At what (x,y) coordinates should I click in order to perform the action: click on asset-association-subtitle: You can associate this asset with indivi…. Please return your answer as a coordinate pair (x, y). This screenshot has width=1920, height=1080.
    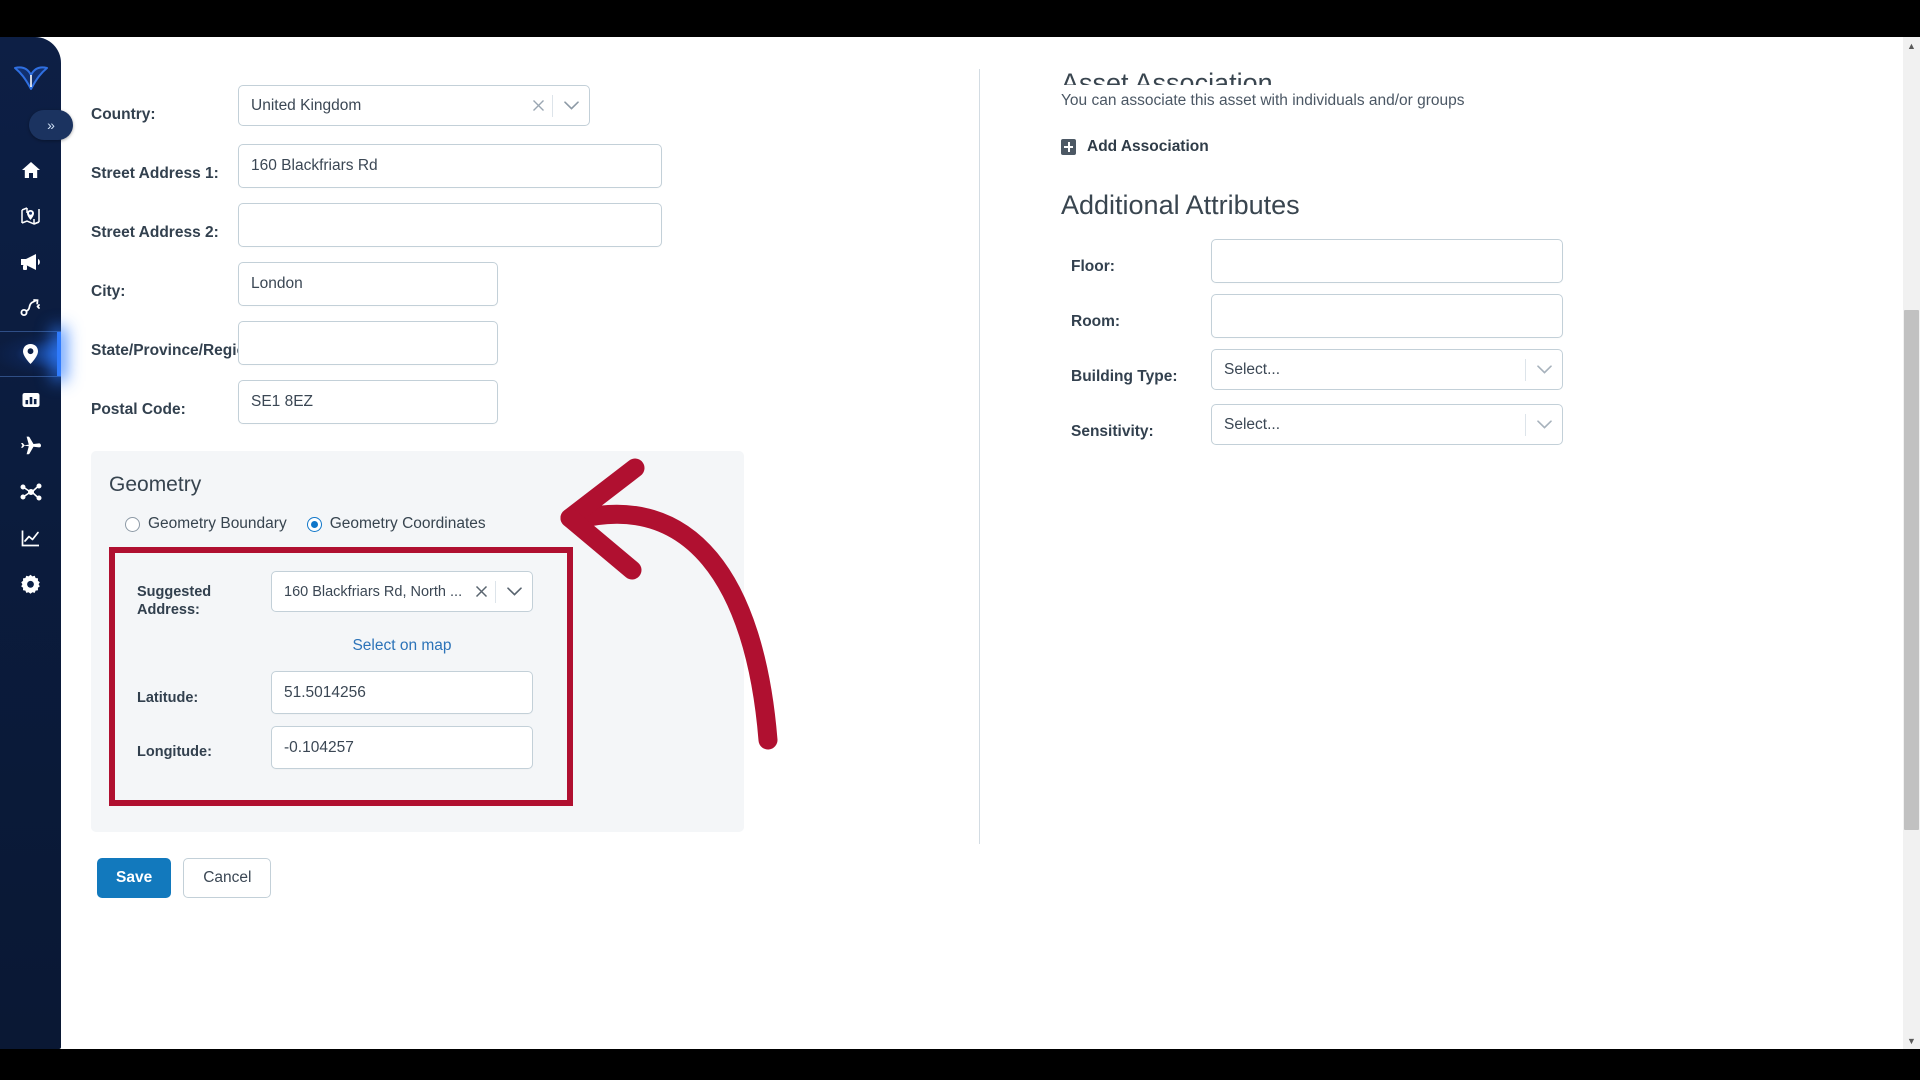
    Looking at the image, I should click on (1263, 100).